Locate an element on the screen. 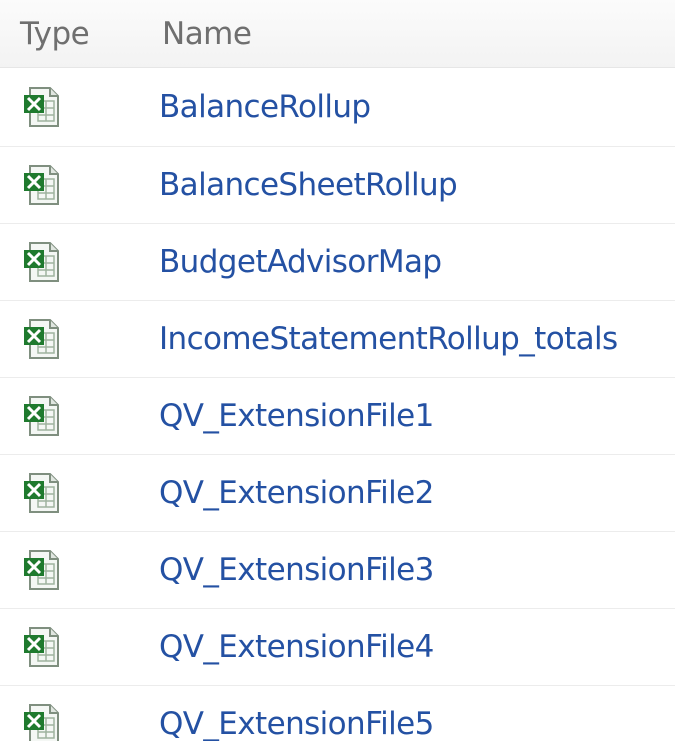 This screenshot has width=675, height=741. file-name-link: QV_ExtensionFile1 is located at coordinates (296, 416).